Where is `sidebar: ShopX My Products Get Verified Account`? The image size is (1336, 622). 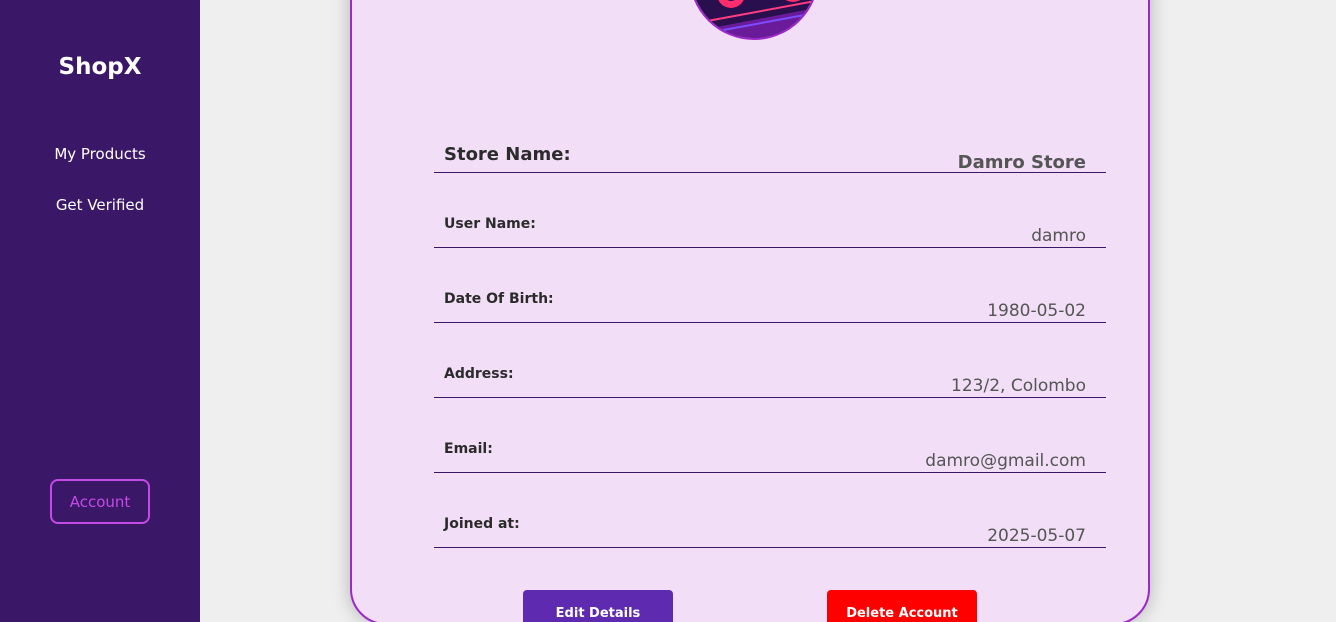
sidebar: ShopX My Products Get Verified Account is located at coordinates (100, 311).